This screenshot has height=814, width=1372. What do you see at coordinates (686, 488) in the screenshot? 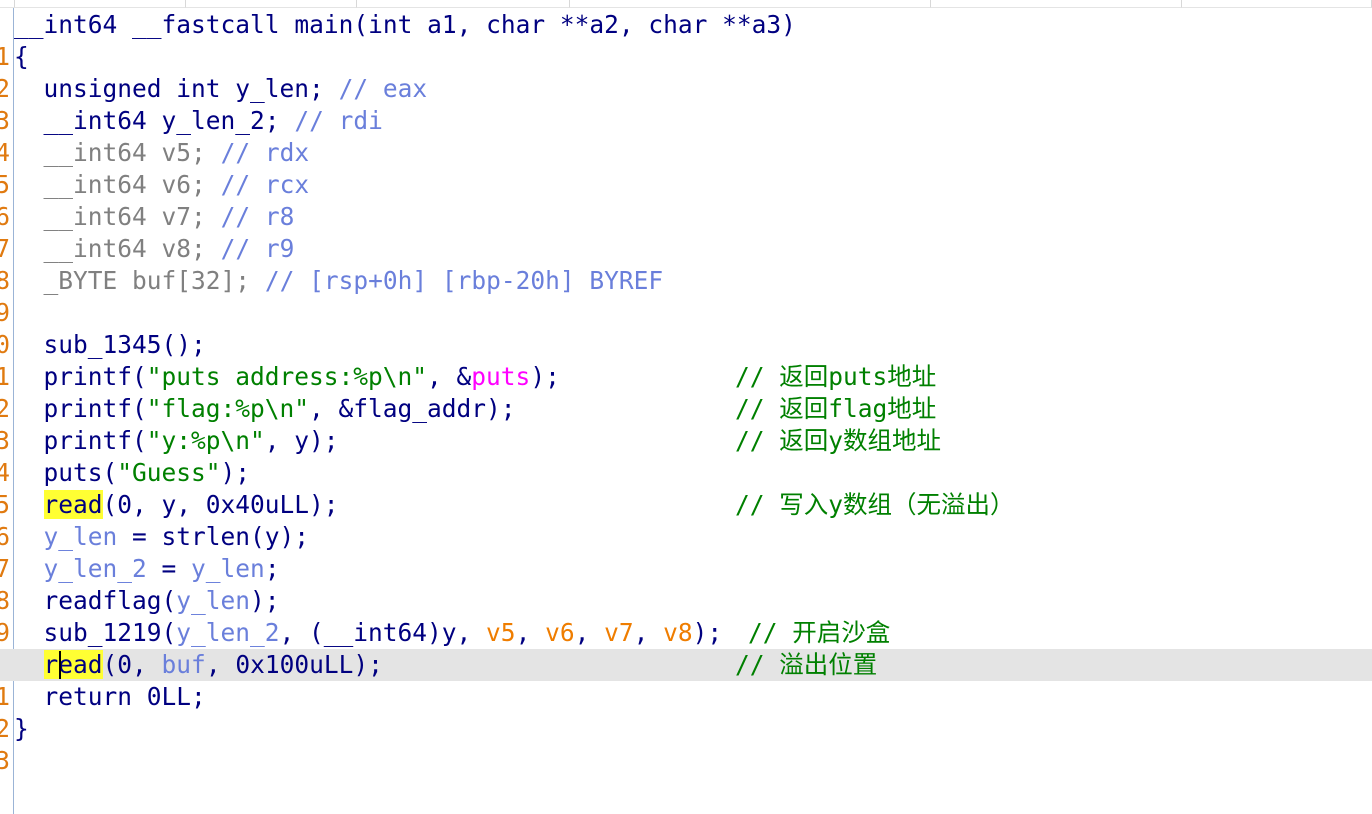
I see `code-line-15: 5 puts("Guess");` at bounding box center [686, 488].